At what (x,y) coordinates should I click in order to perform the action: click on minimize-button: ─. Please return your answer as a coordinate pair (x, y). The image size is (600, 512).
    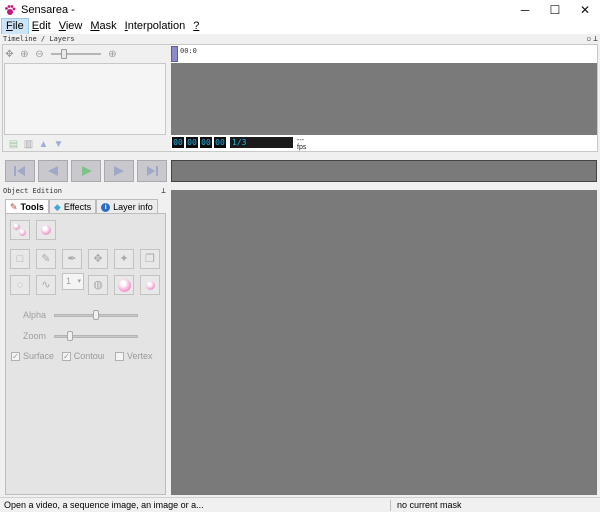
    Looking at the image, I should click on (525, 9).